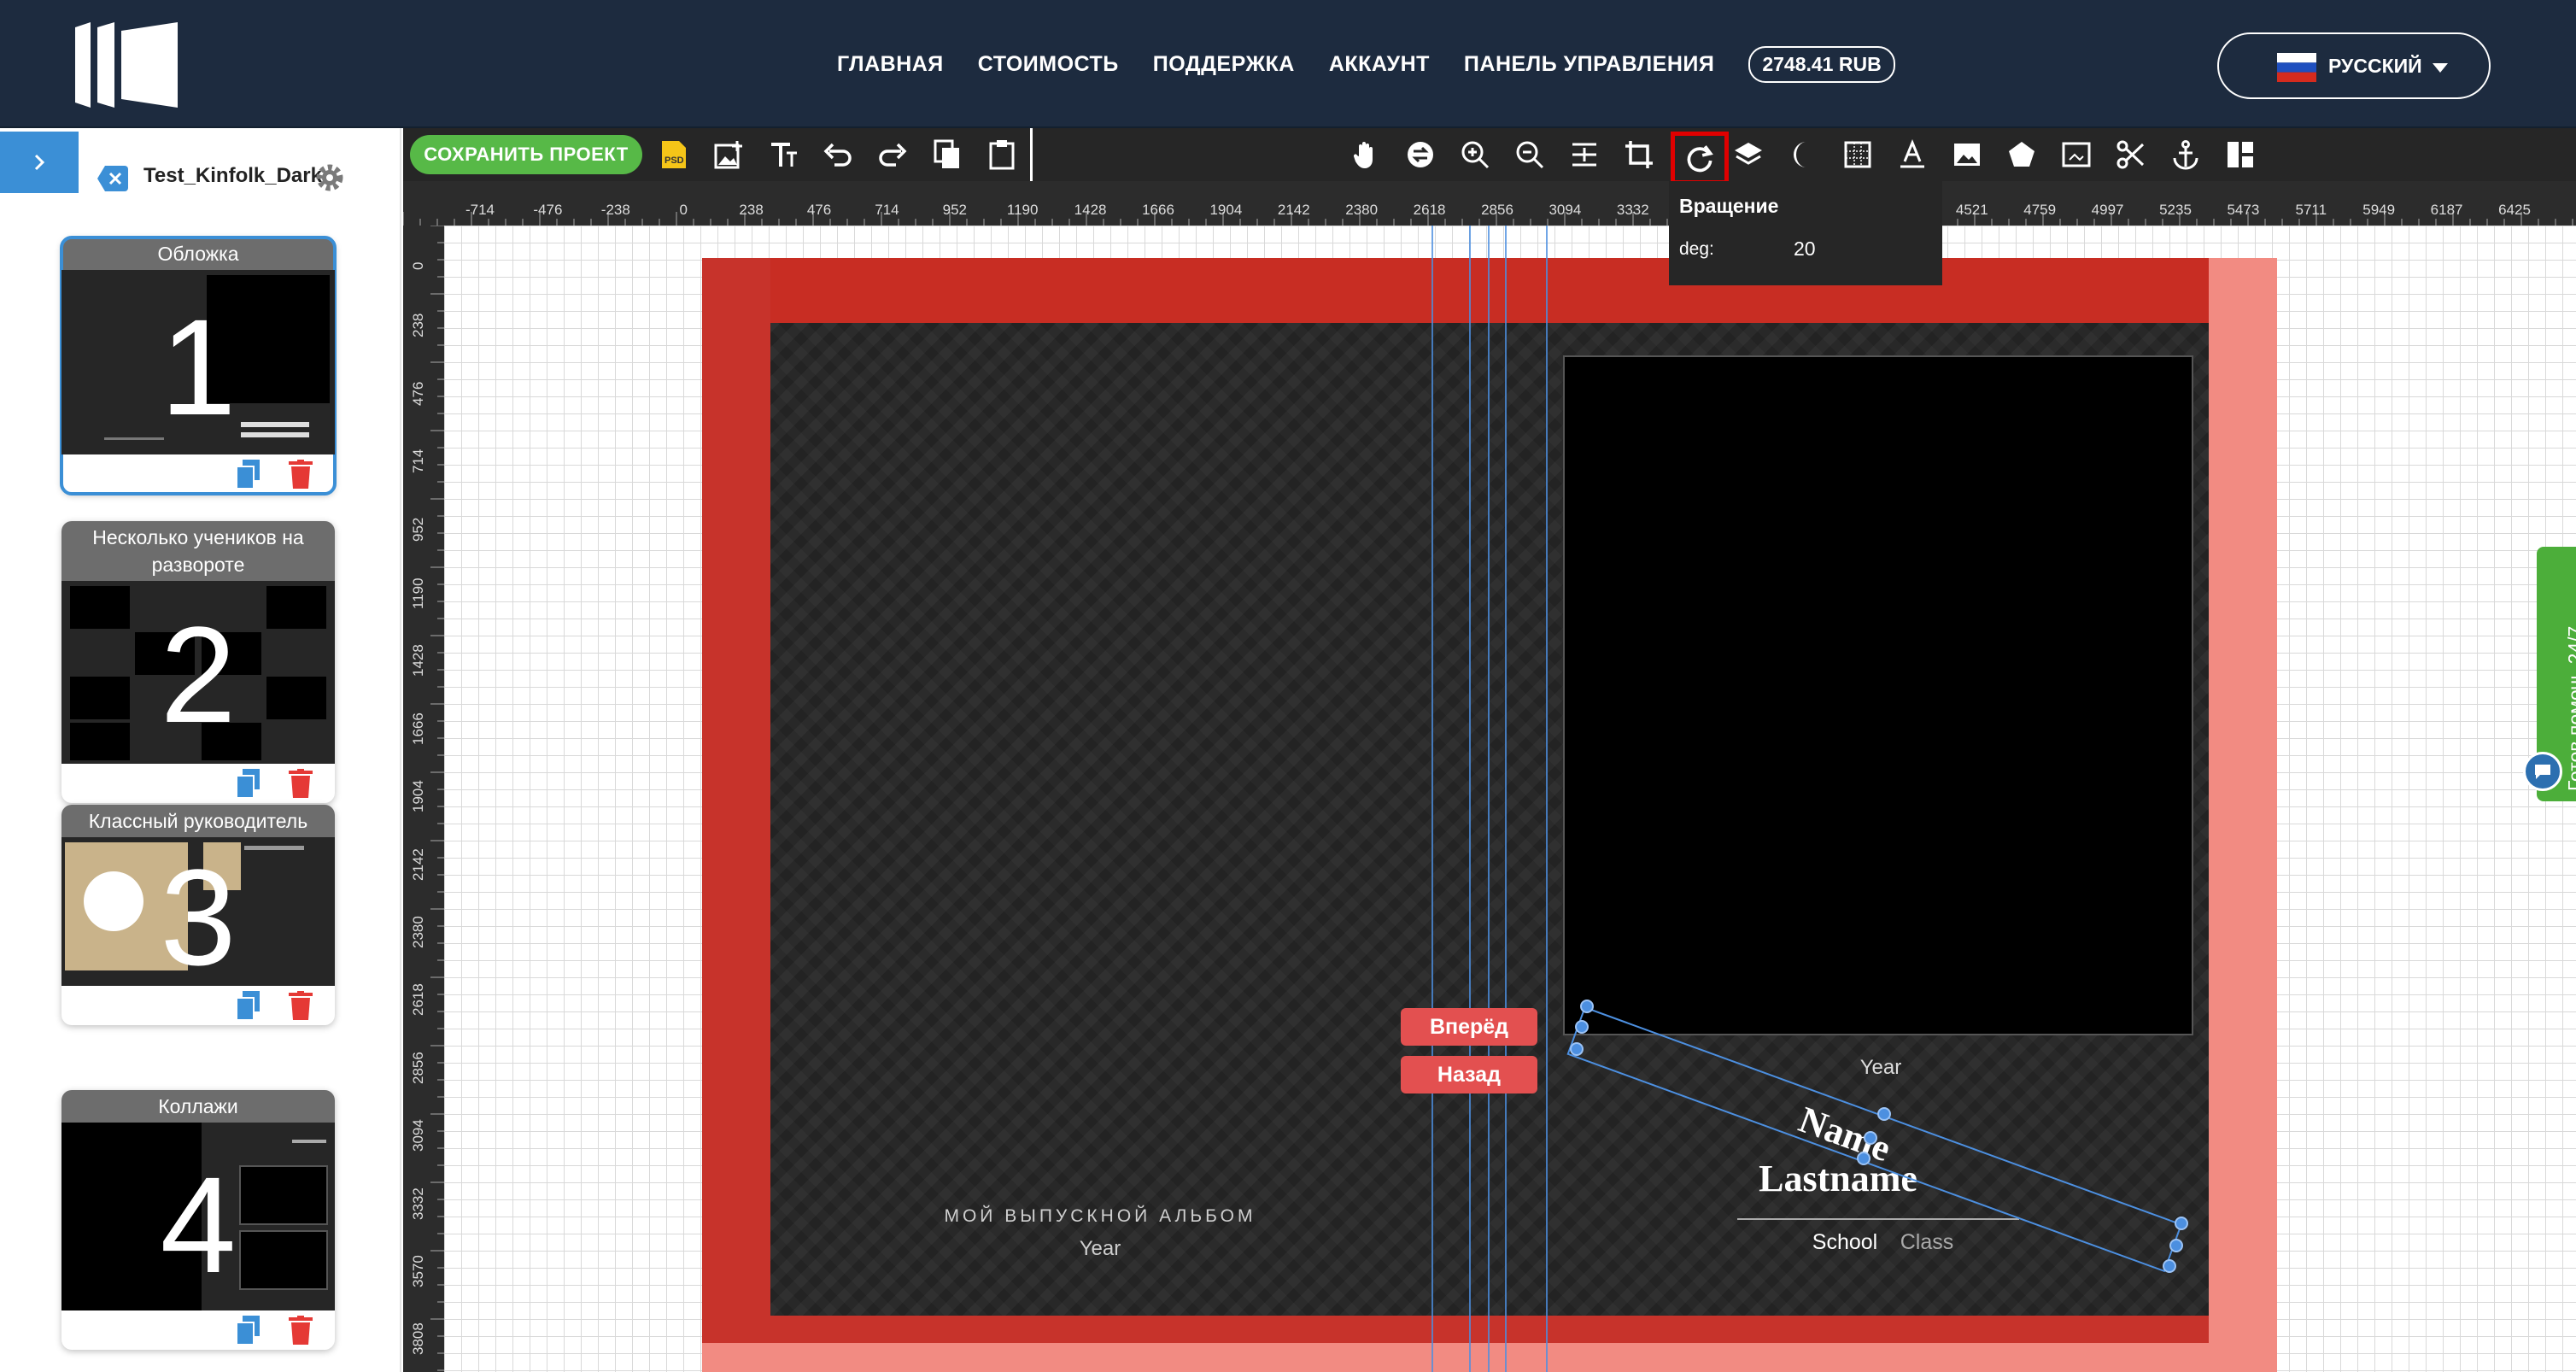 The image size is (2576, 1372). I want to click on rotate-button, so click(1700, 158).